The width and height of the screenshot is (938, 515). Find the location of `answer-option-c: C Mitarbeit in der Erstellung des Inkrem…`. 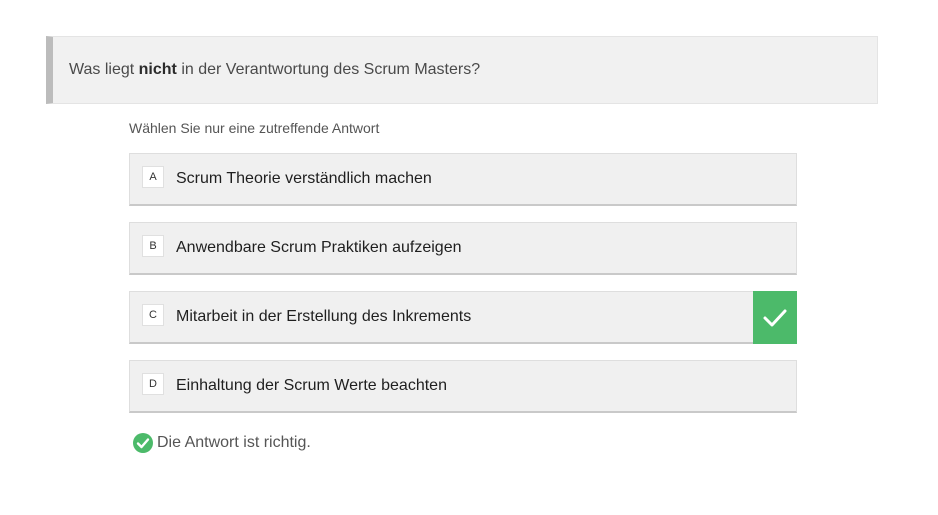

answer-option-c: C Mitarbeit in der Erstellung des Inkrem… is located at coordinates (463, 317).